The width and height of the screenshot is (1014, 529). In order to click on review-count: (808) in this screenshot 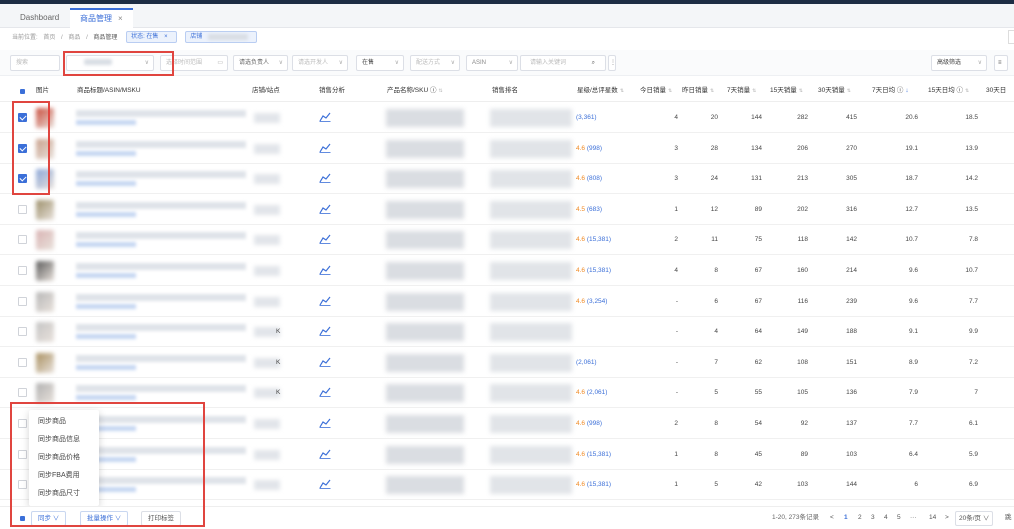, I will do `click(594, 178)`.